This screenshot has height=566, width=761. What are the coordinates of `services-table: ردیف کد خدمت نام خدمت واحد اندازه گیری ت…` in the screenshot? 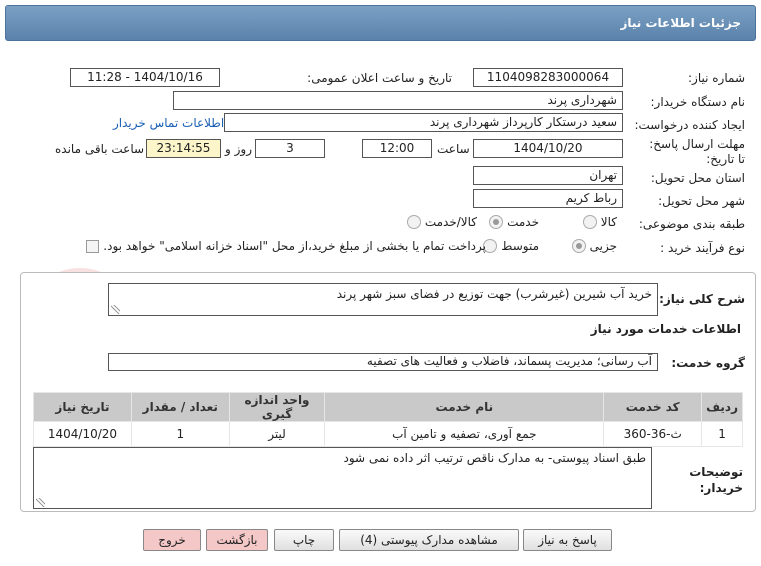 It's located at (388, 419).